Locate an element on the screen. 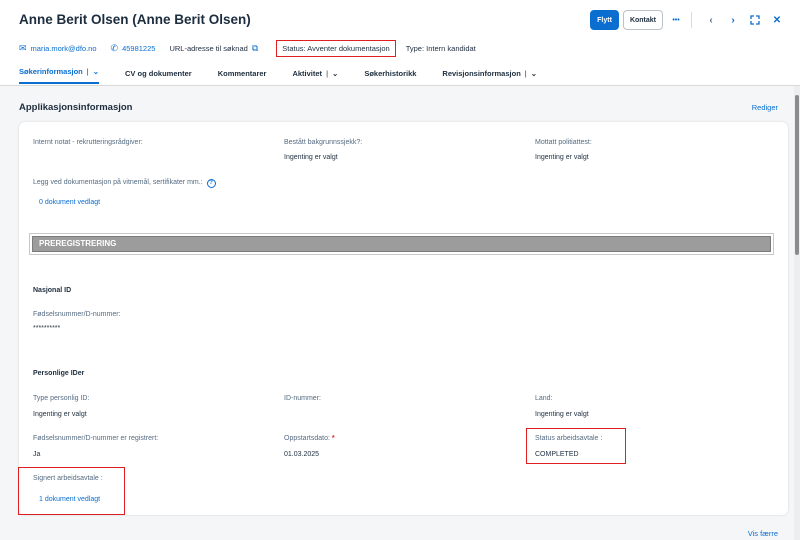 The height and width of the screenshot is (540, 800). police-cert-label: Mottatt politiattest: is located at coordinates (563, 142).